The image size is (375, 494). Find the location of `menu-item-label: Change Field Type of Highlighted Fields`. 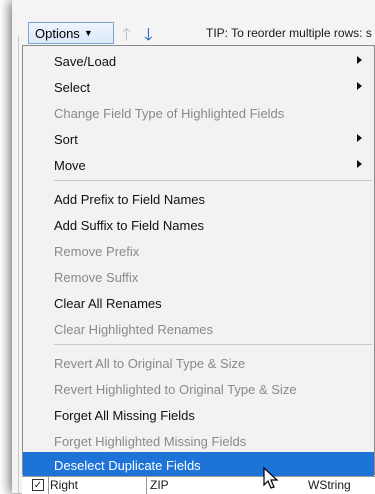

menu-item-label: Change Field Type of Highlighted Fields is located at coordinates (169, 113).